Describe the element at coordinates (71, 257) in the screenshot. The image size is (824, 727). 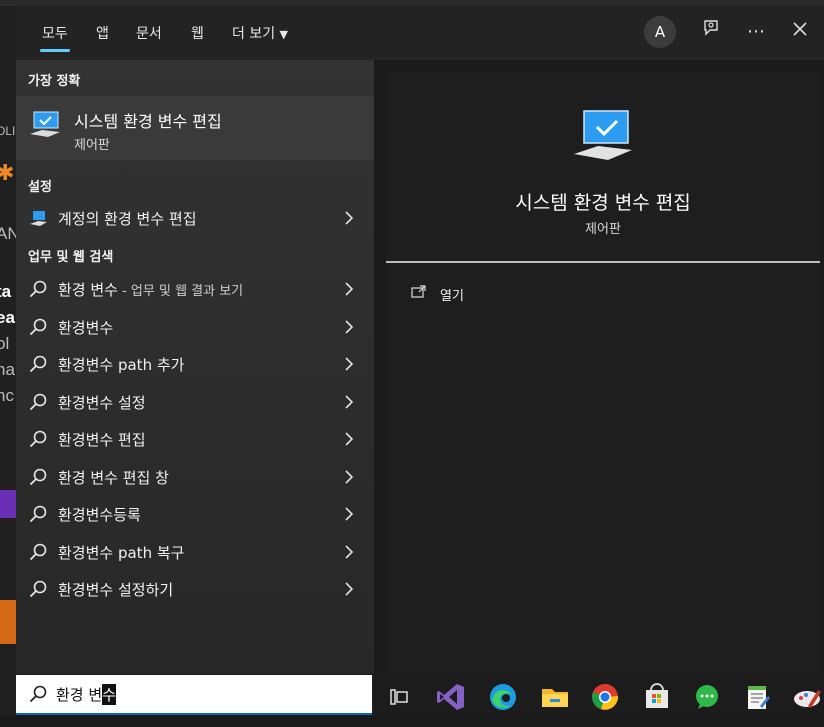
I see `section-web-search: 업무 및 웹 검색` at that location.